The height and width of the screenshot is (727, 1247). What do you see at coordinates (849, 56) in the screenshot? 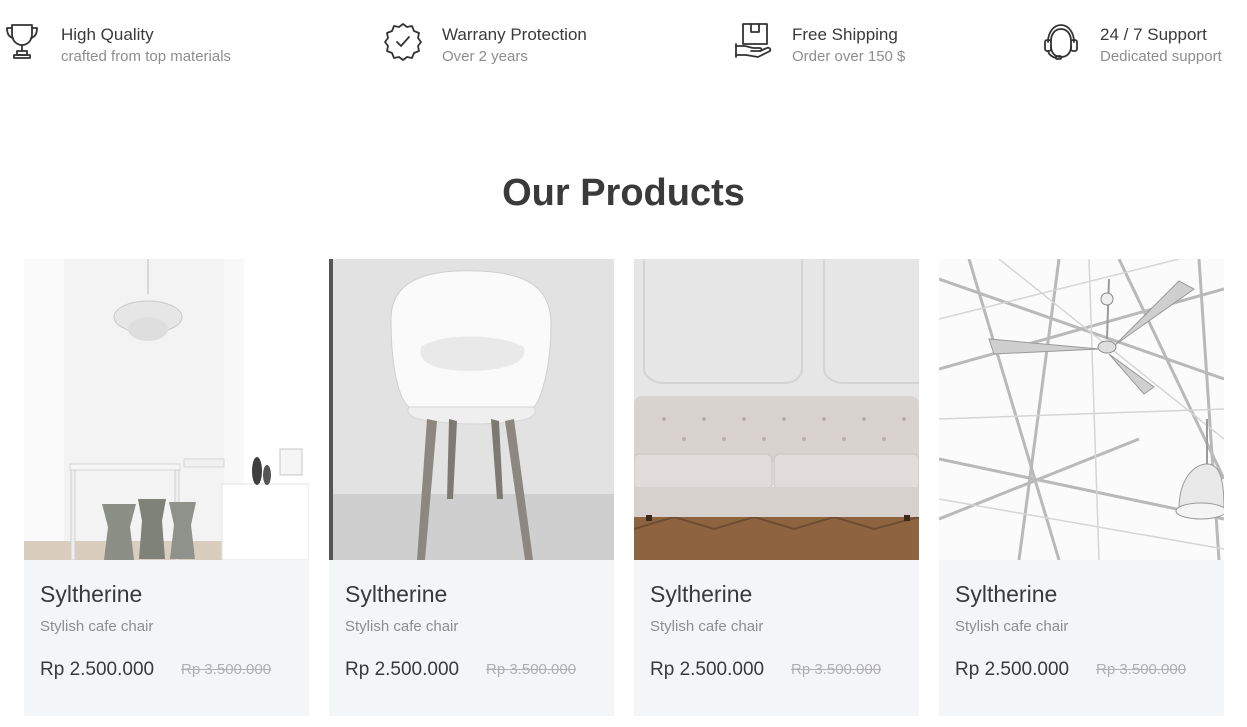
I see `feature-subtitle: Order over 150 $` at bounding box center [849, 56].